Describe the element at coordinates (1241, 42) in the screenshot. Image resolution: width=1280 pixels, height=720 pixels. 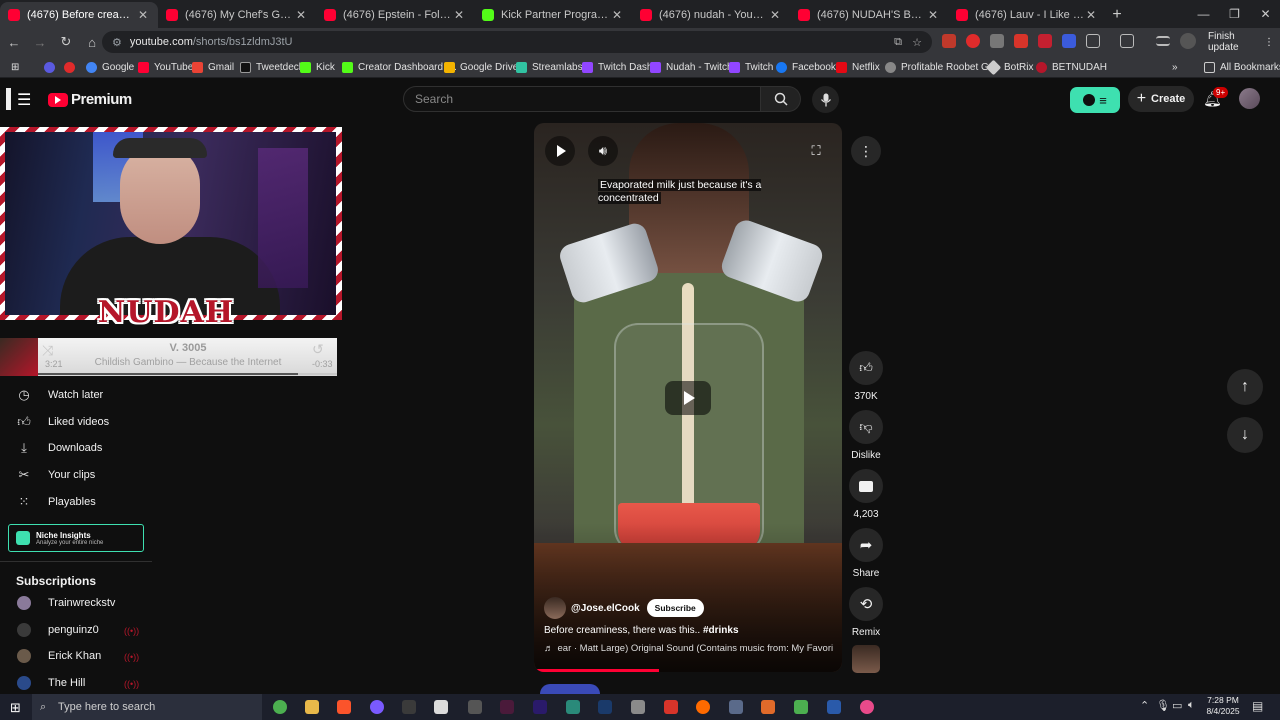
I see `finish-update-button: Finish update ⋮` at that location.